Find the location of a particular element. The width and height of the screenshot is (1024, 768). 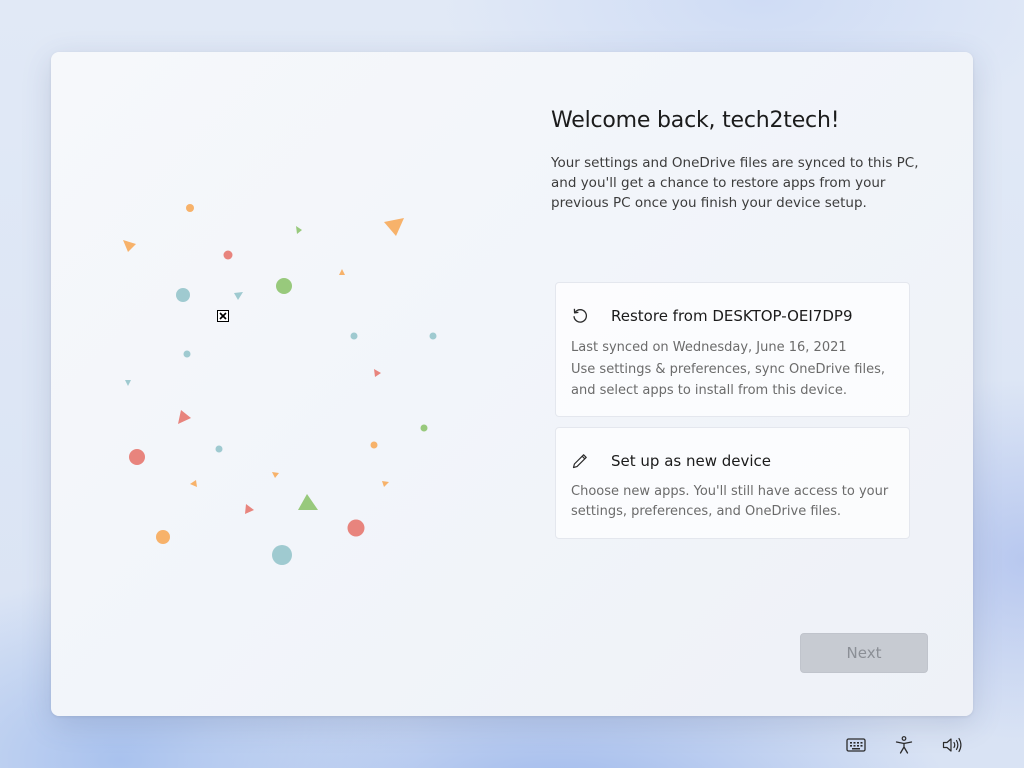

next-button: Next is located at coordinates (864, 653).